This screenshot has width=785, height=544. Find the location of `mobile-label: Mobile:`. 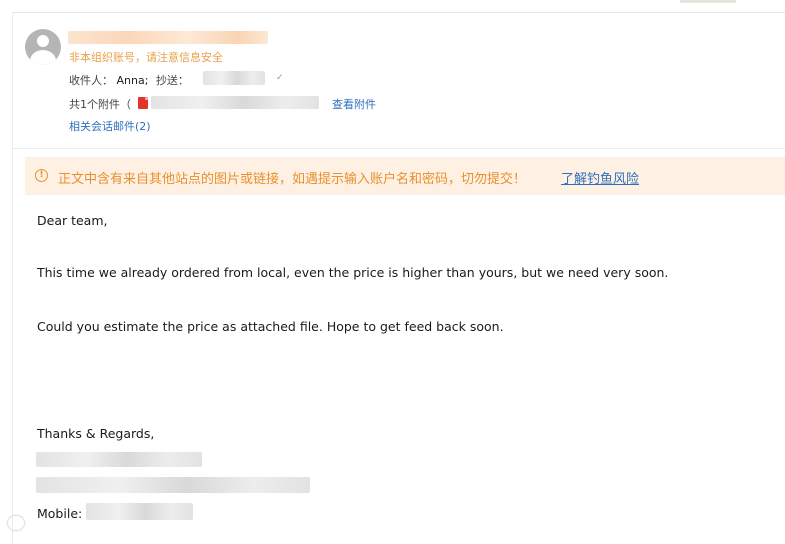

mobile-label: Mobile: is located at coordinates (60, 513).